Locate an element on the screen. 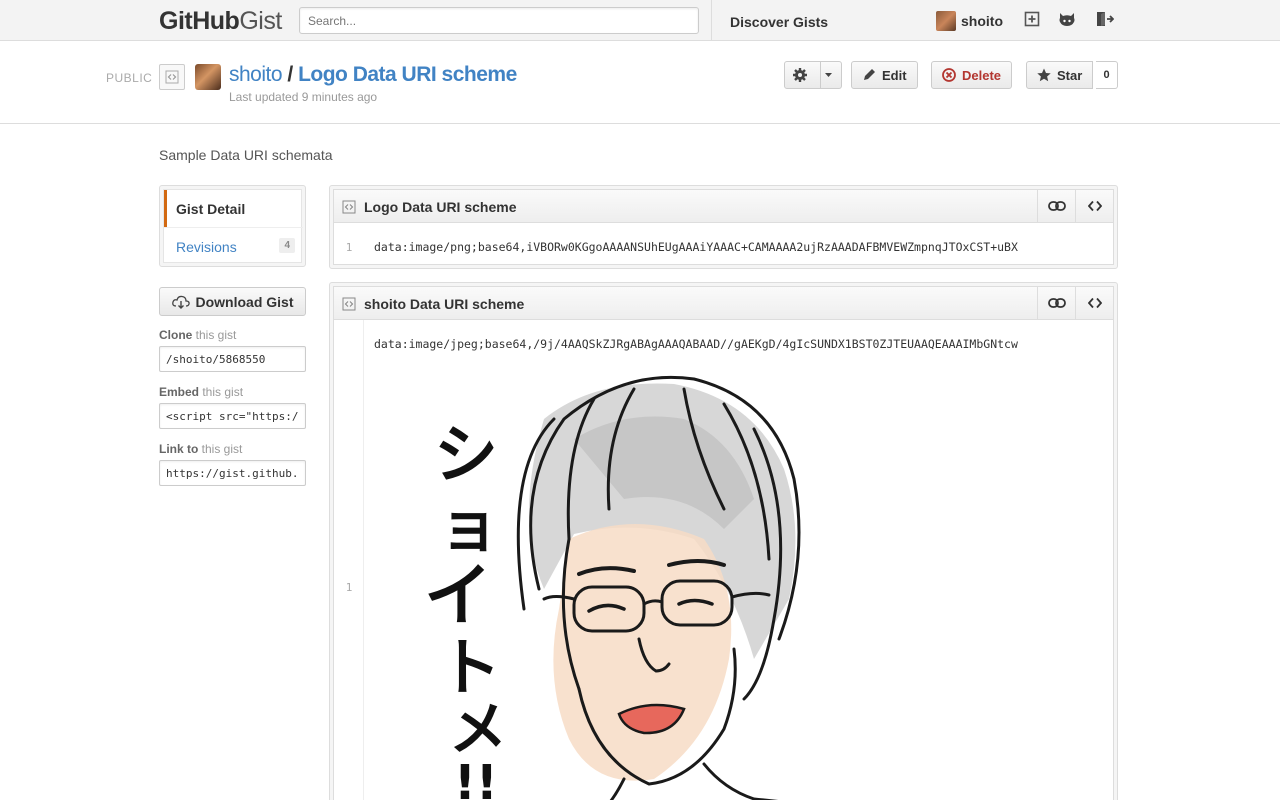 Image resolution: width=1280 pixels, height=800 pixels. katakana-me: メ is located at coordinates (478, 729).